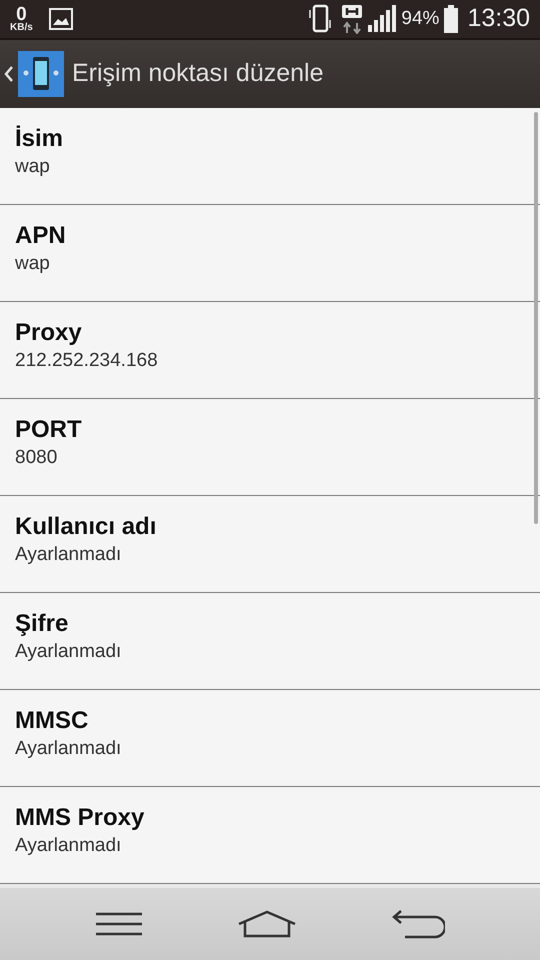 This screenshot has width=540, height=960. I want to click on image-icon, so click(60, 19).